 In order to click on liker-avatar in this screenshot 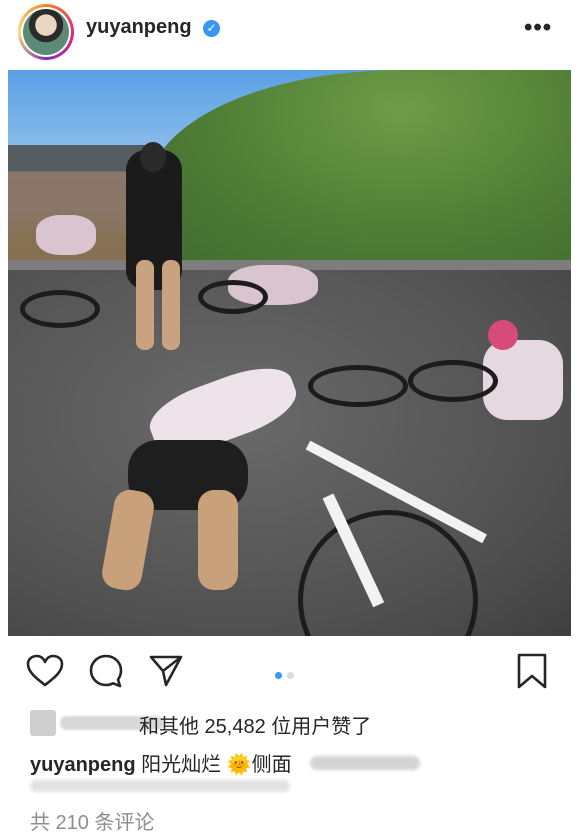, I will do `click(43, 723)`.